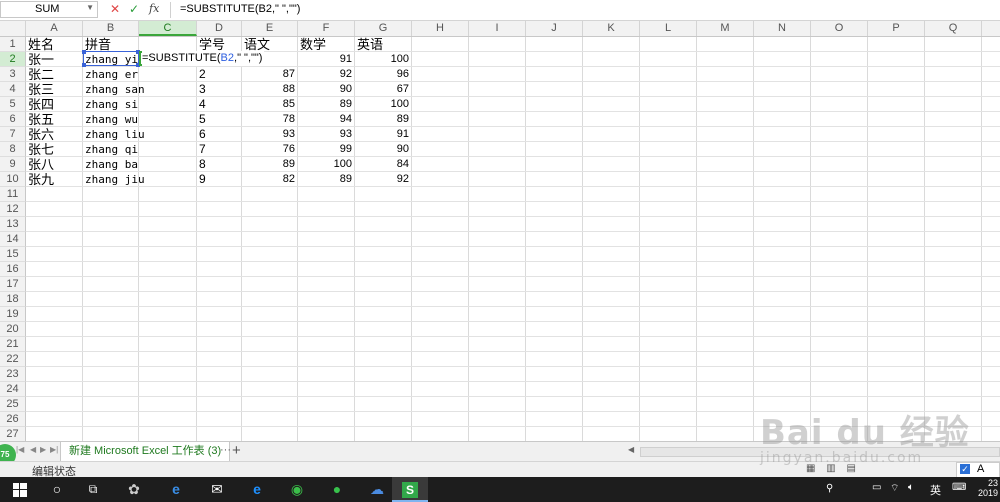  I want to click on cell-chinese: 78, so click(268, 119).